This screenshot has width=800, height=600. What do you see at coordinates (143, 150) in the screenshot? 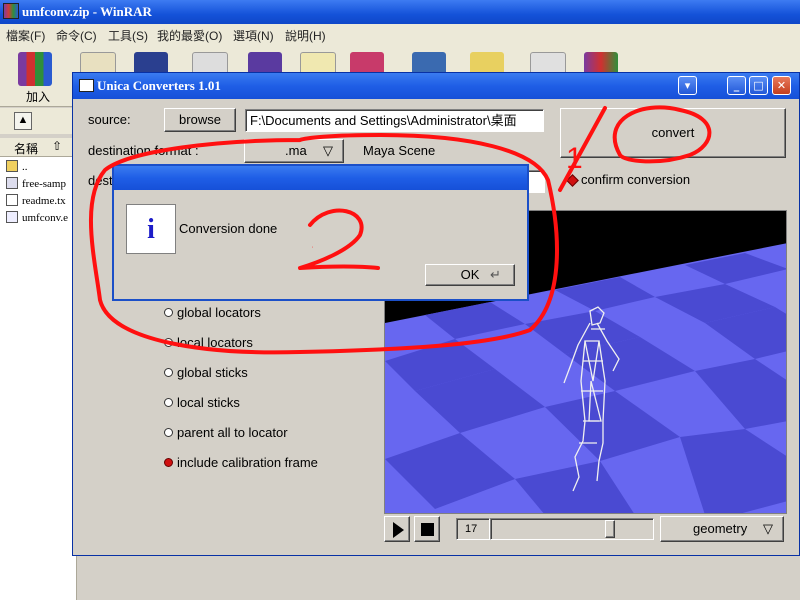
I see `destination-format-label: destination format :` at bounding box center [143, 150].